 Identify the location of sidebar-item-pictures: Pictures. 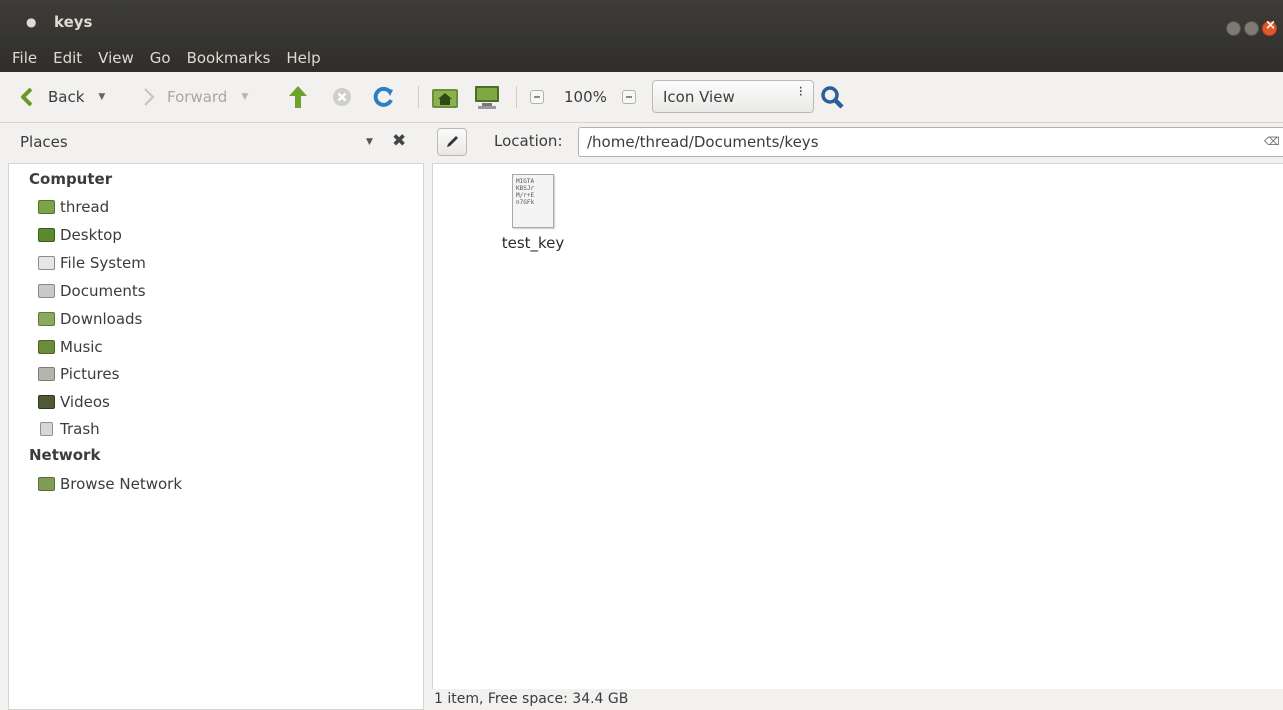
(78, 374).